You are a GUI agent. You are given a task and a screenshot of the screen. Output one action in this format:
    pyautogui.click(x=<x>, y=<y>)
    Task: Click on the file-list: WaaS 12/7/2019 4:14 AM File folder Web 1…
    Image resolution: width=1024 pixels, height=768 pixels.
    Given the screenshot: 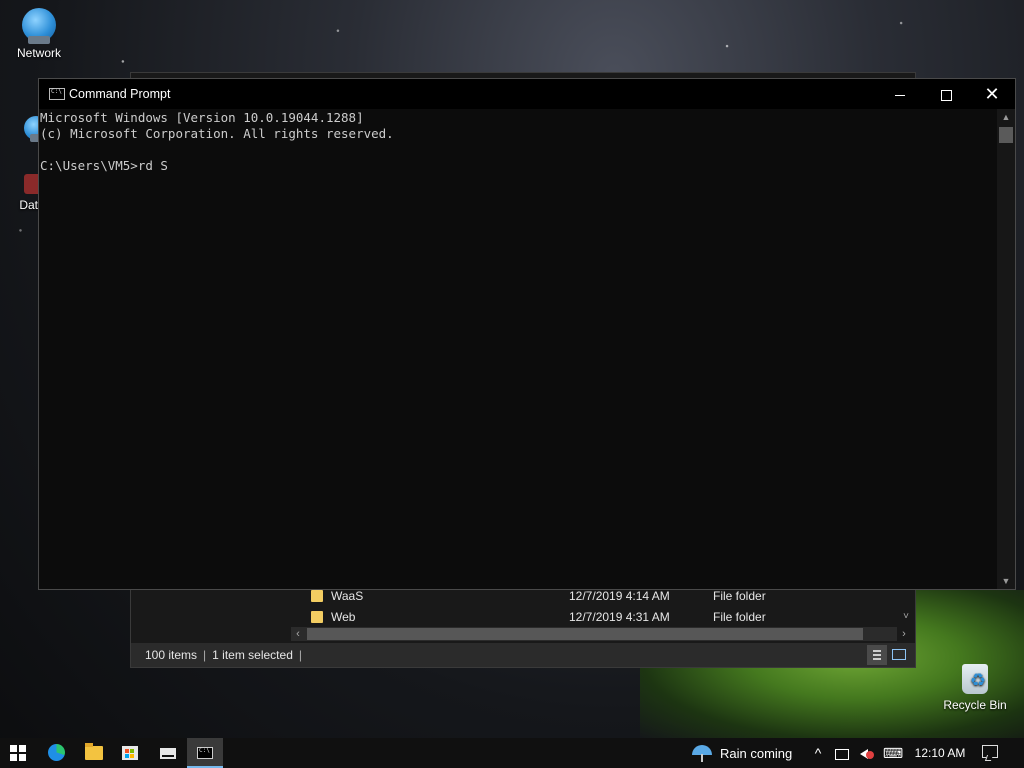 What is the action you would take?
    pyautogui.click(x=601, y=606)
    